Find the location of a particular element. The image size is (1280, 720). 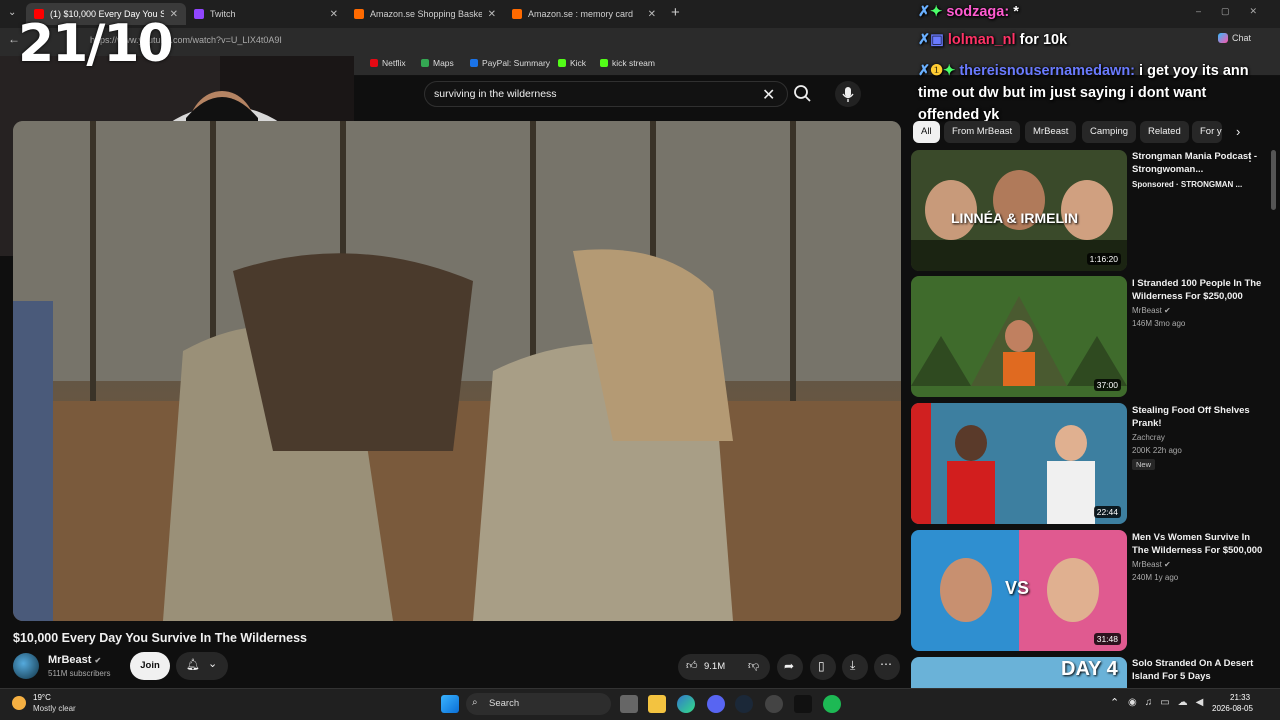

bookmark-kick: Kick is located at coordinates (572, 63).